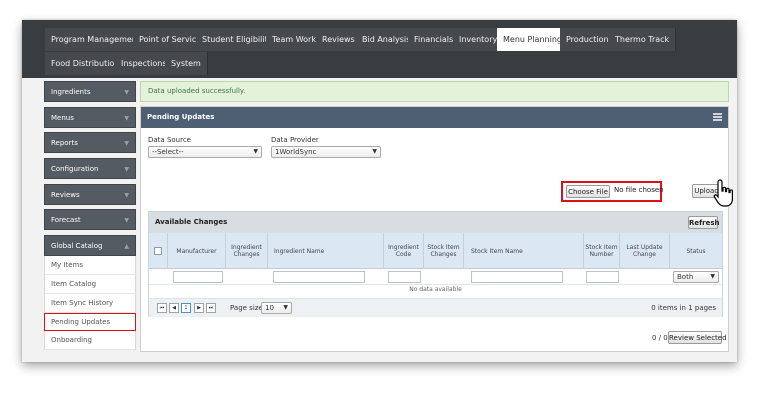 This screenshot has height=410, width=777. Describe the element at coordinates (75, 169) in the screenshot. I see `sidebar-section-label: Configuration` at that location.